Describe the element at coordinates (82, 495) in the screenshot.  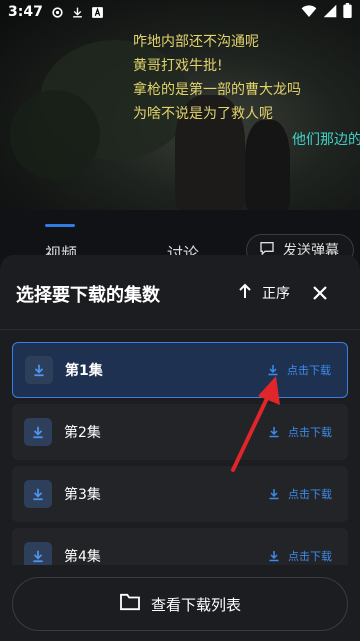
I see `episode-label: 第3集` at that location.